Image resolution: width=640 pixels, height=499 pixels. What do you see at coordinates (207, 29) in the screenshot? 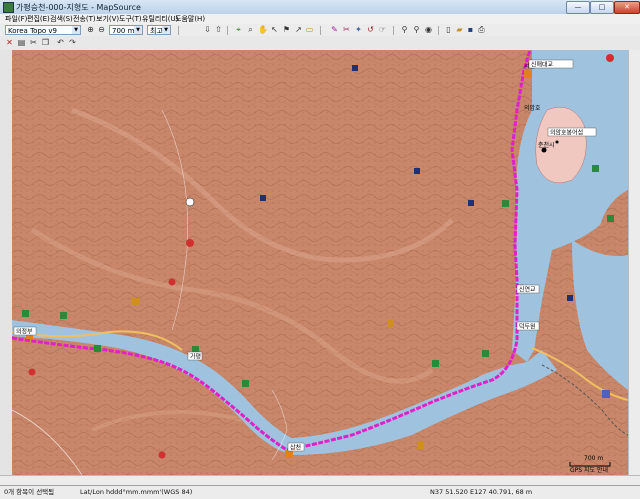
I see `gps-receive-icon: ⇩` at bounding box center [207, 29].